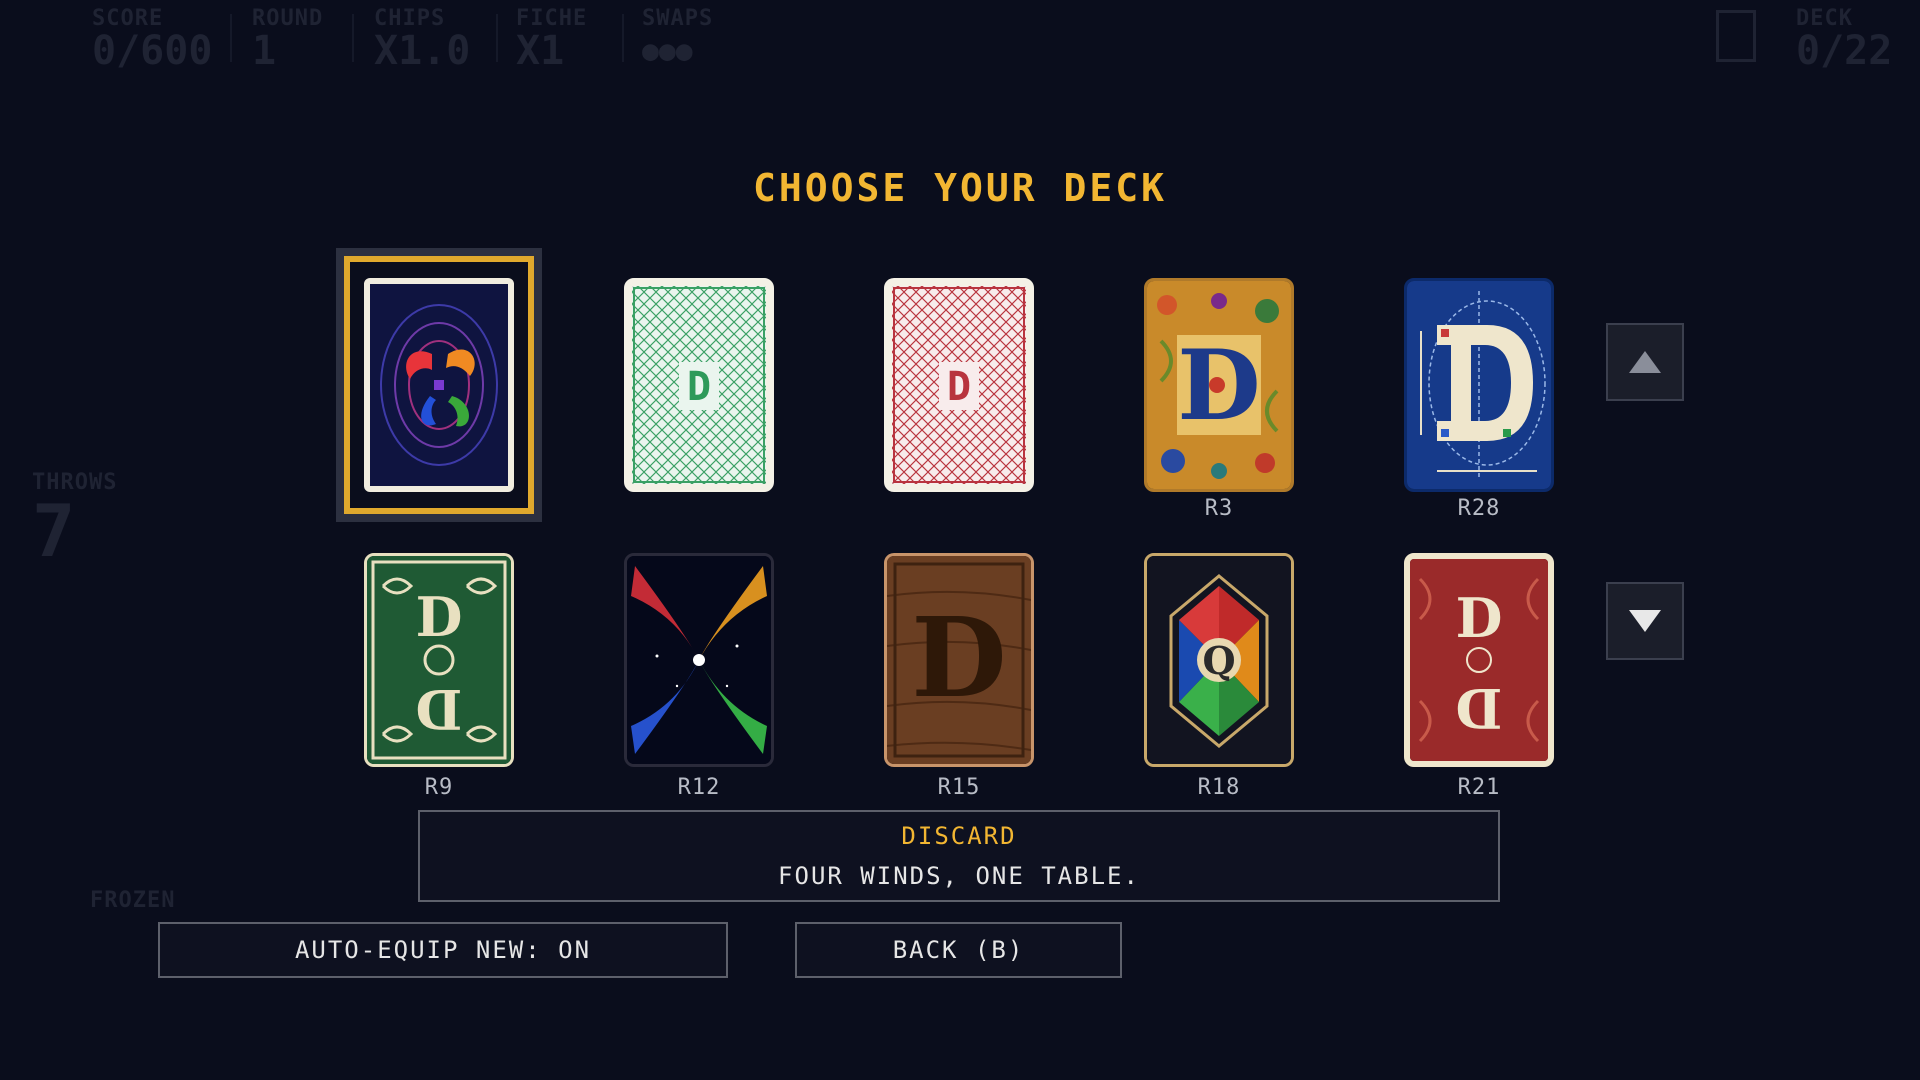 The image size is (1920, 1080). I want to click on hud-chips: CHIPS X1.0, so click(422, 38).